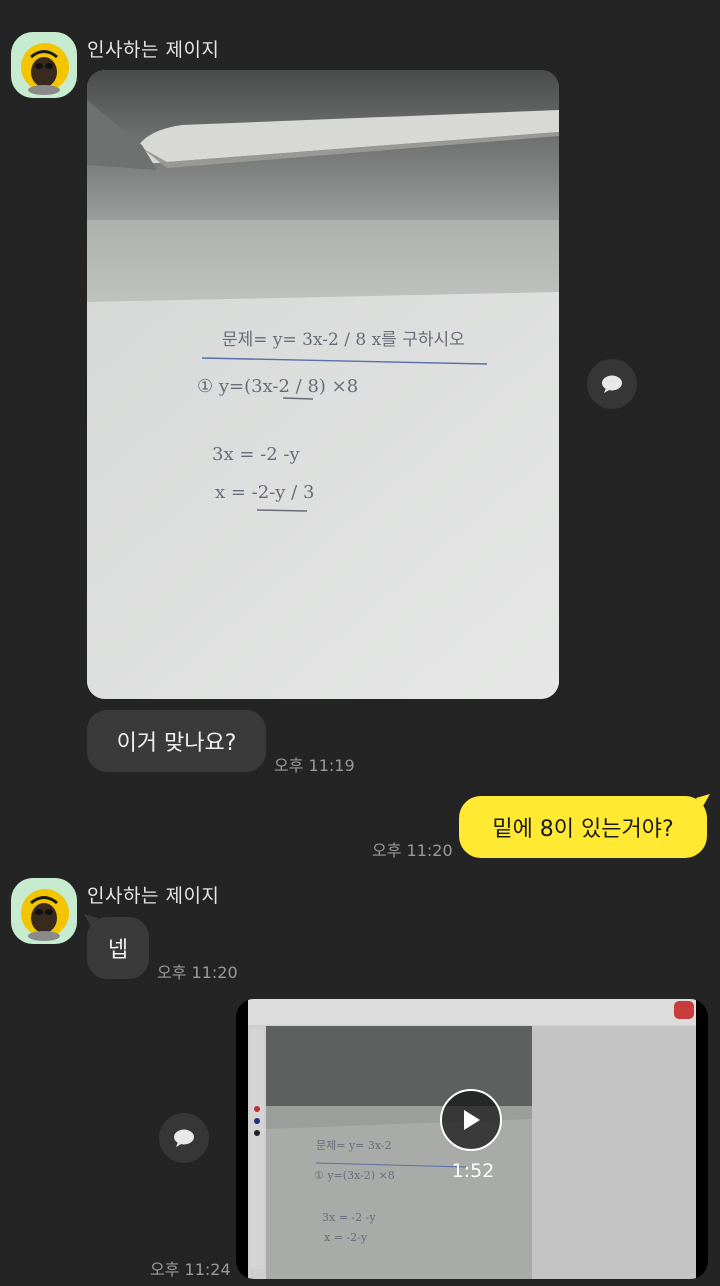 The width and height of the screenshot is (720, 1286). Describe the element at coordinates (314, 765) in the screenshot. I see `message-time: 오후 11:19` at that location.